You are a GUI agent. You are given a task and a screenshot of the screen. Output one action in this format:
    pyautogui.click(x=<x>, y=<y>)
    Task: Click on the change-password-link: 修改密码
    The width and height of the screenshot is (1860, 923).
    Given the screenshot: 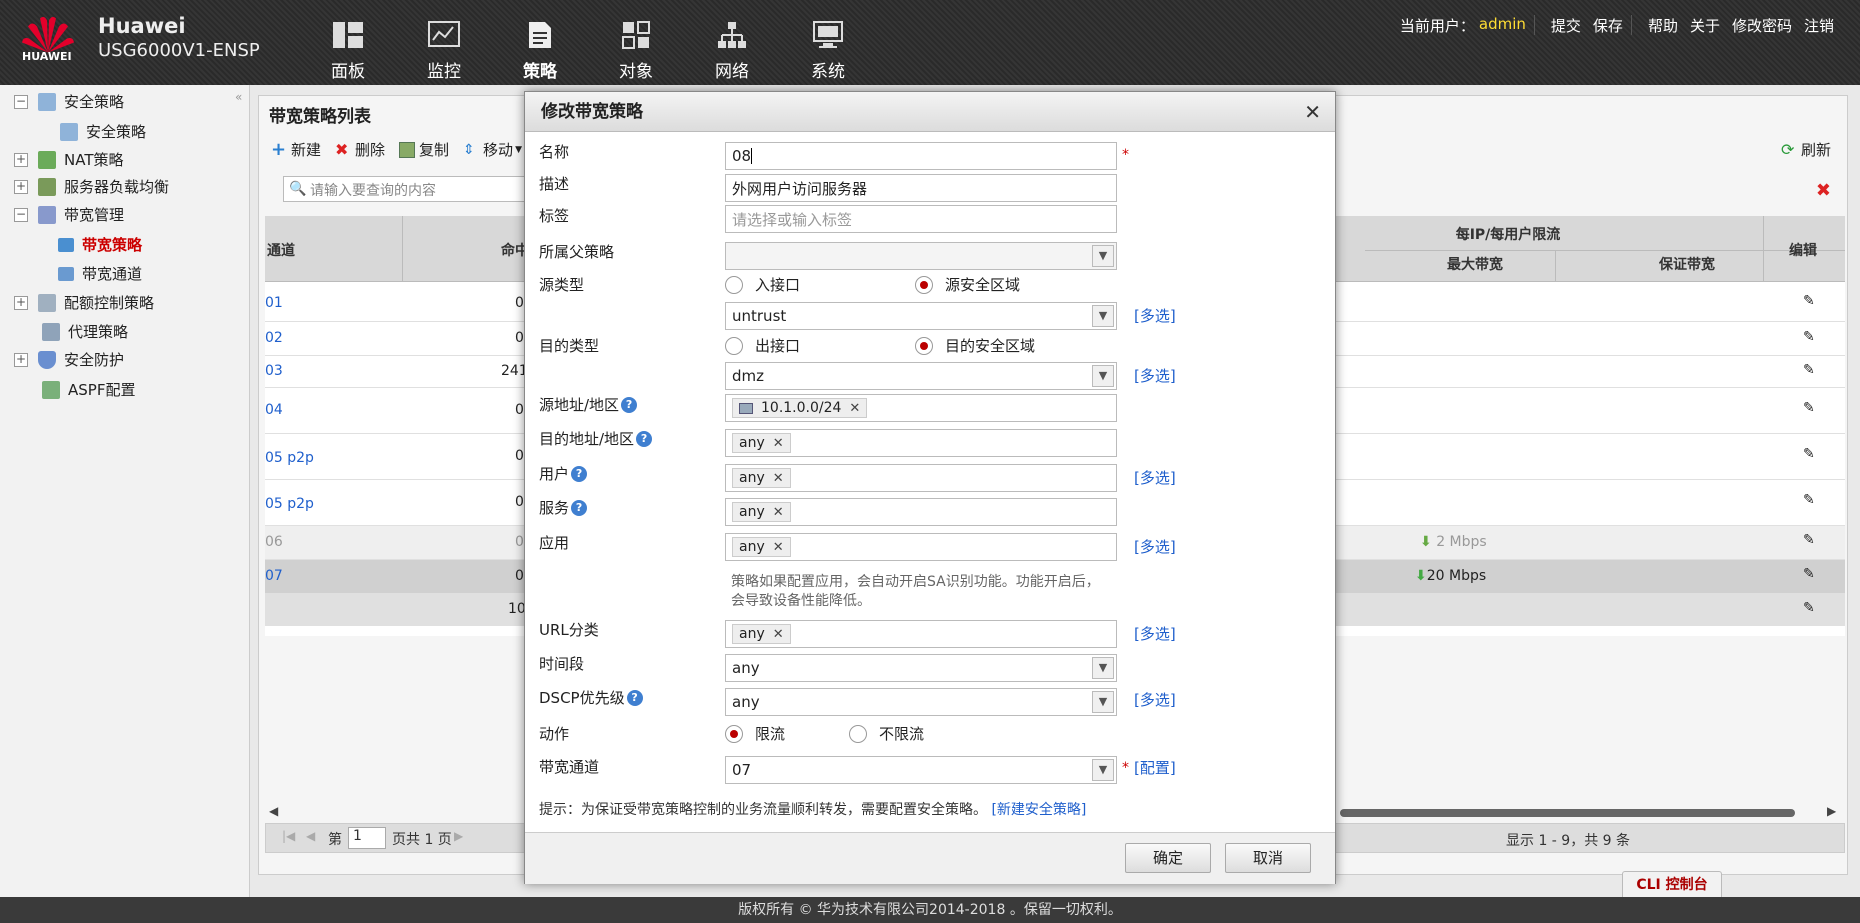 What is the action you would take?
    pyautogui.click(x=1762, y=25)
    